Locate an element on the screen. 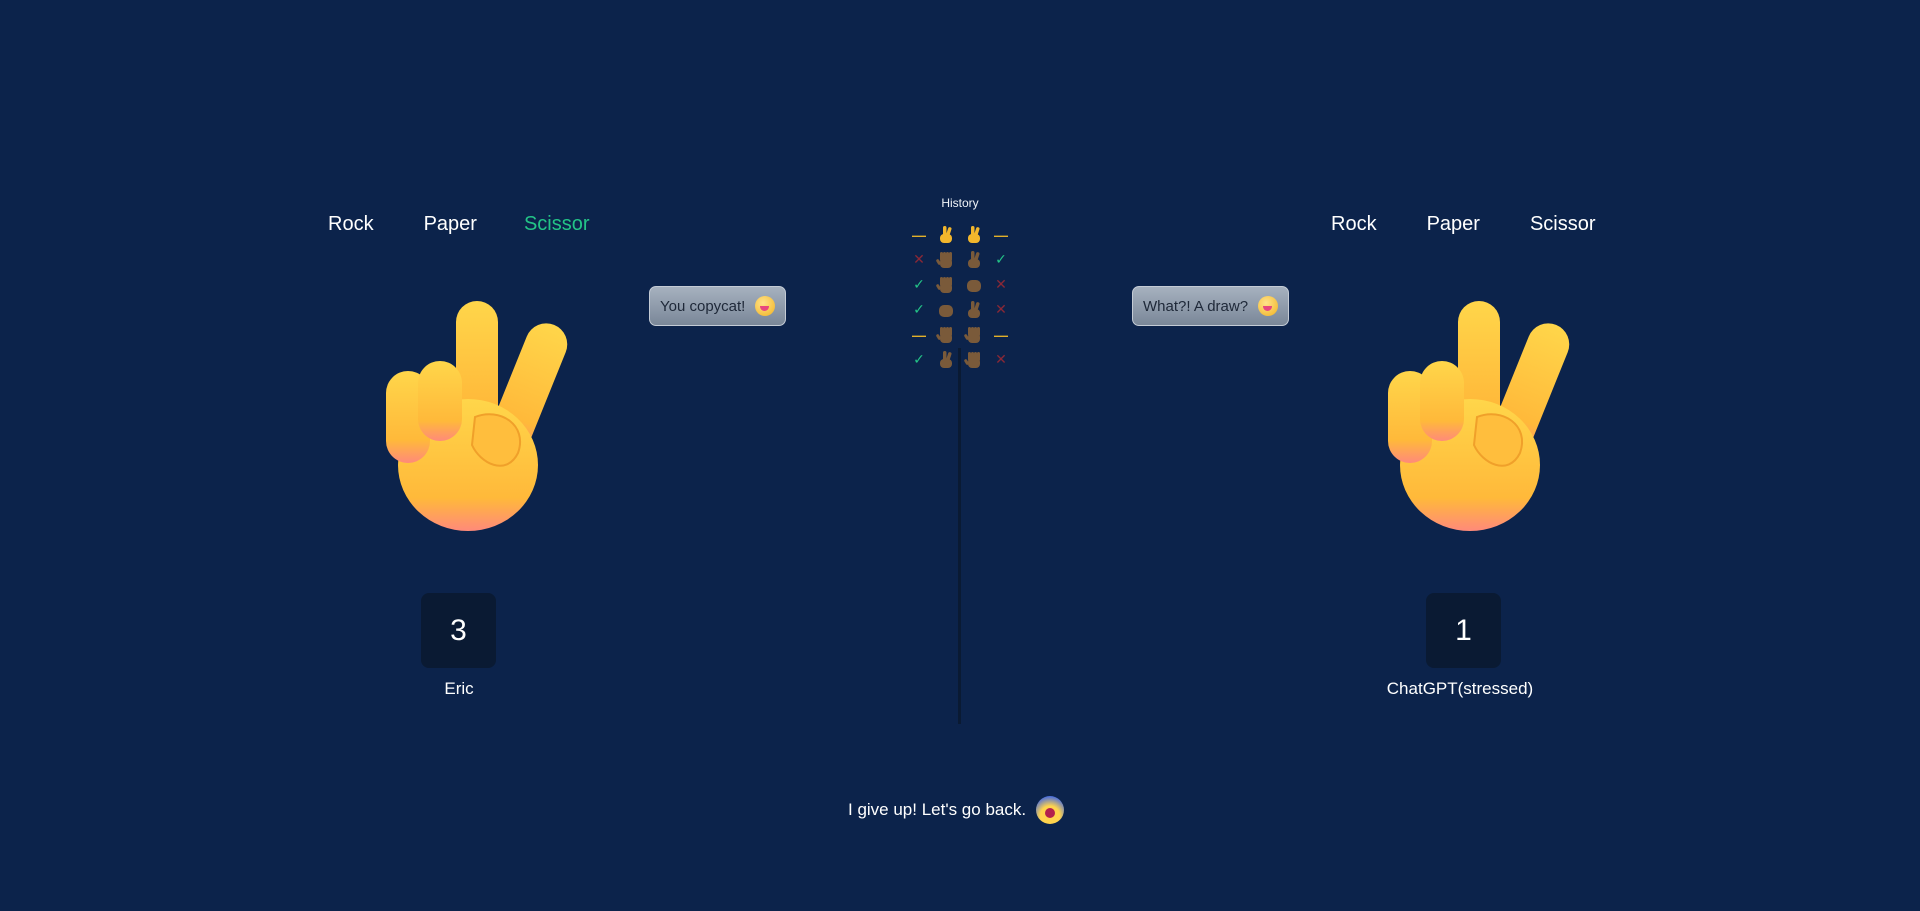 The height and width of the screenshot is (911, 1920). player-score: 3 is located at coordinates (458, 630).